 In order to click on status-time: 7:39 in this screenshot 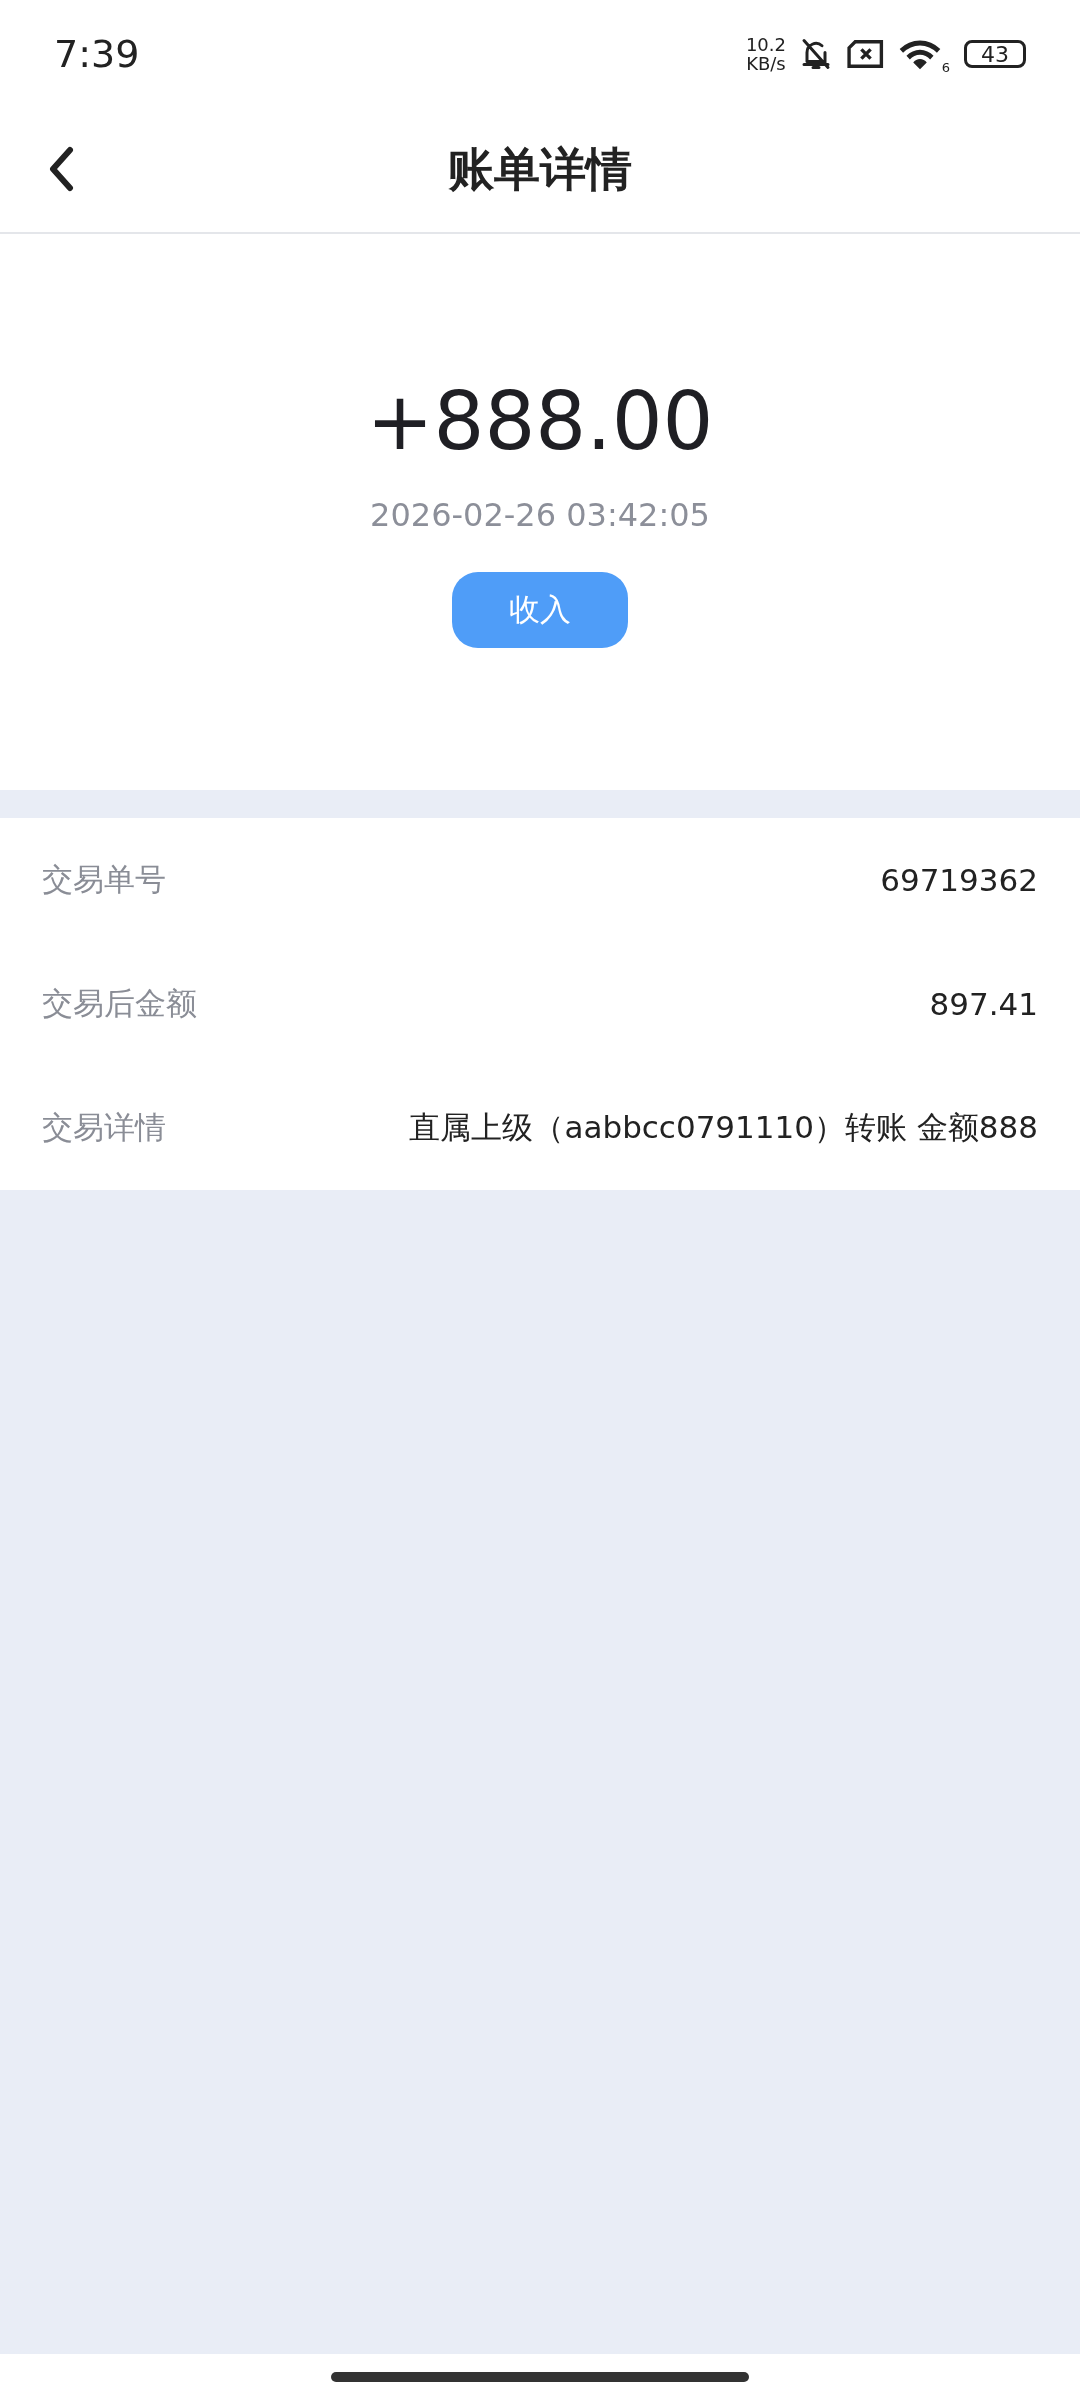, I will do `click(97, 54)`.